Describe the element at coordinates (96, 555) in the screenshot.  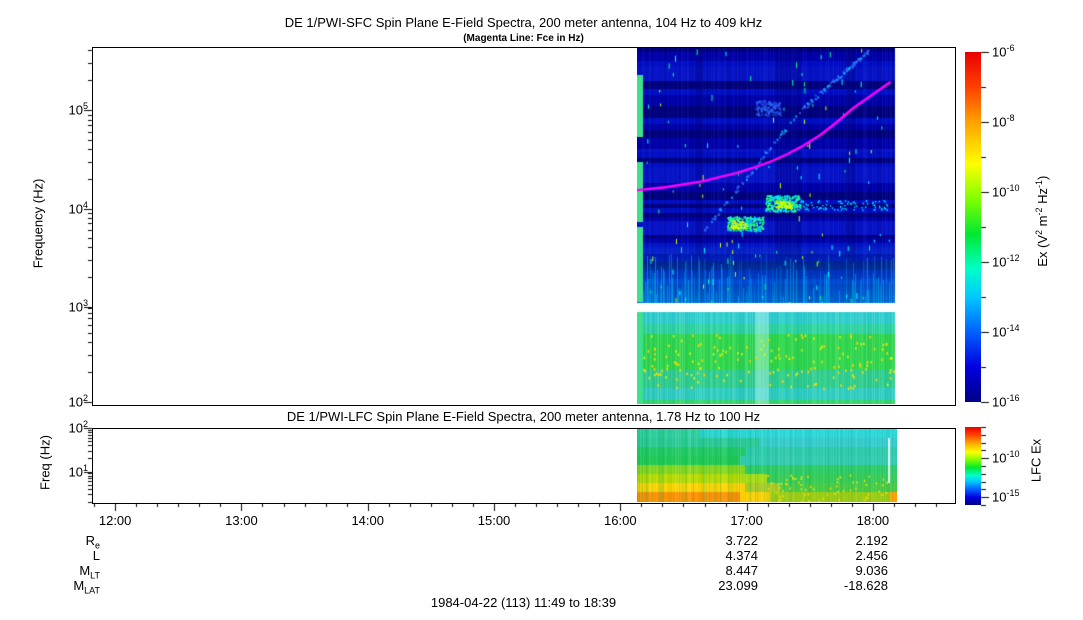
I see `ephemeris-row-label: L` at that location.